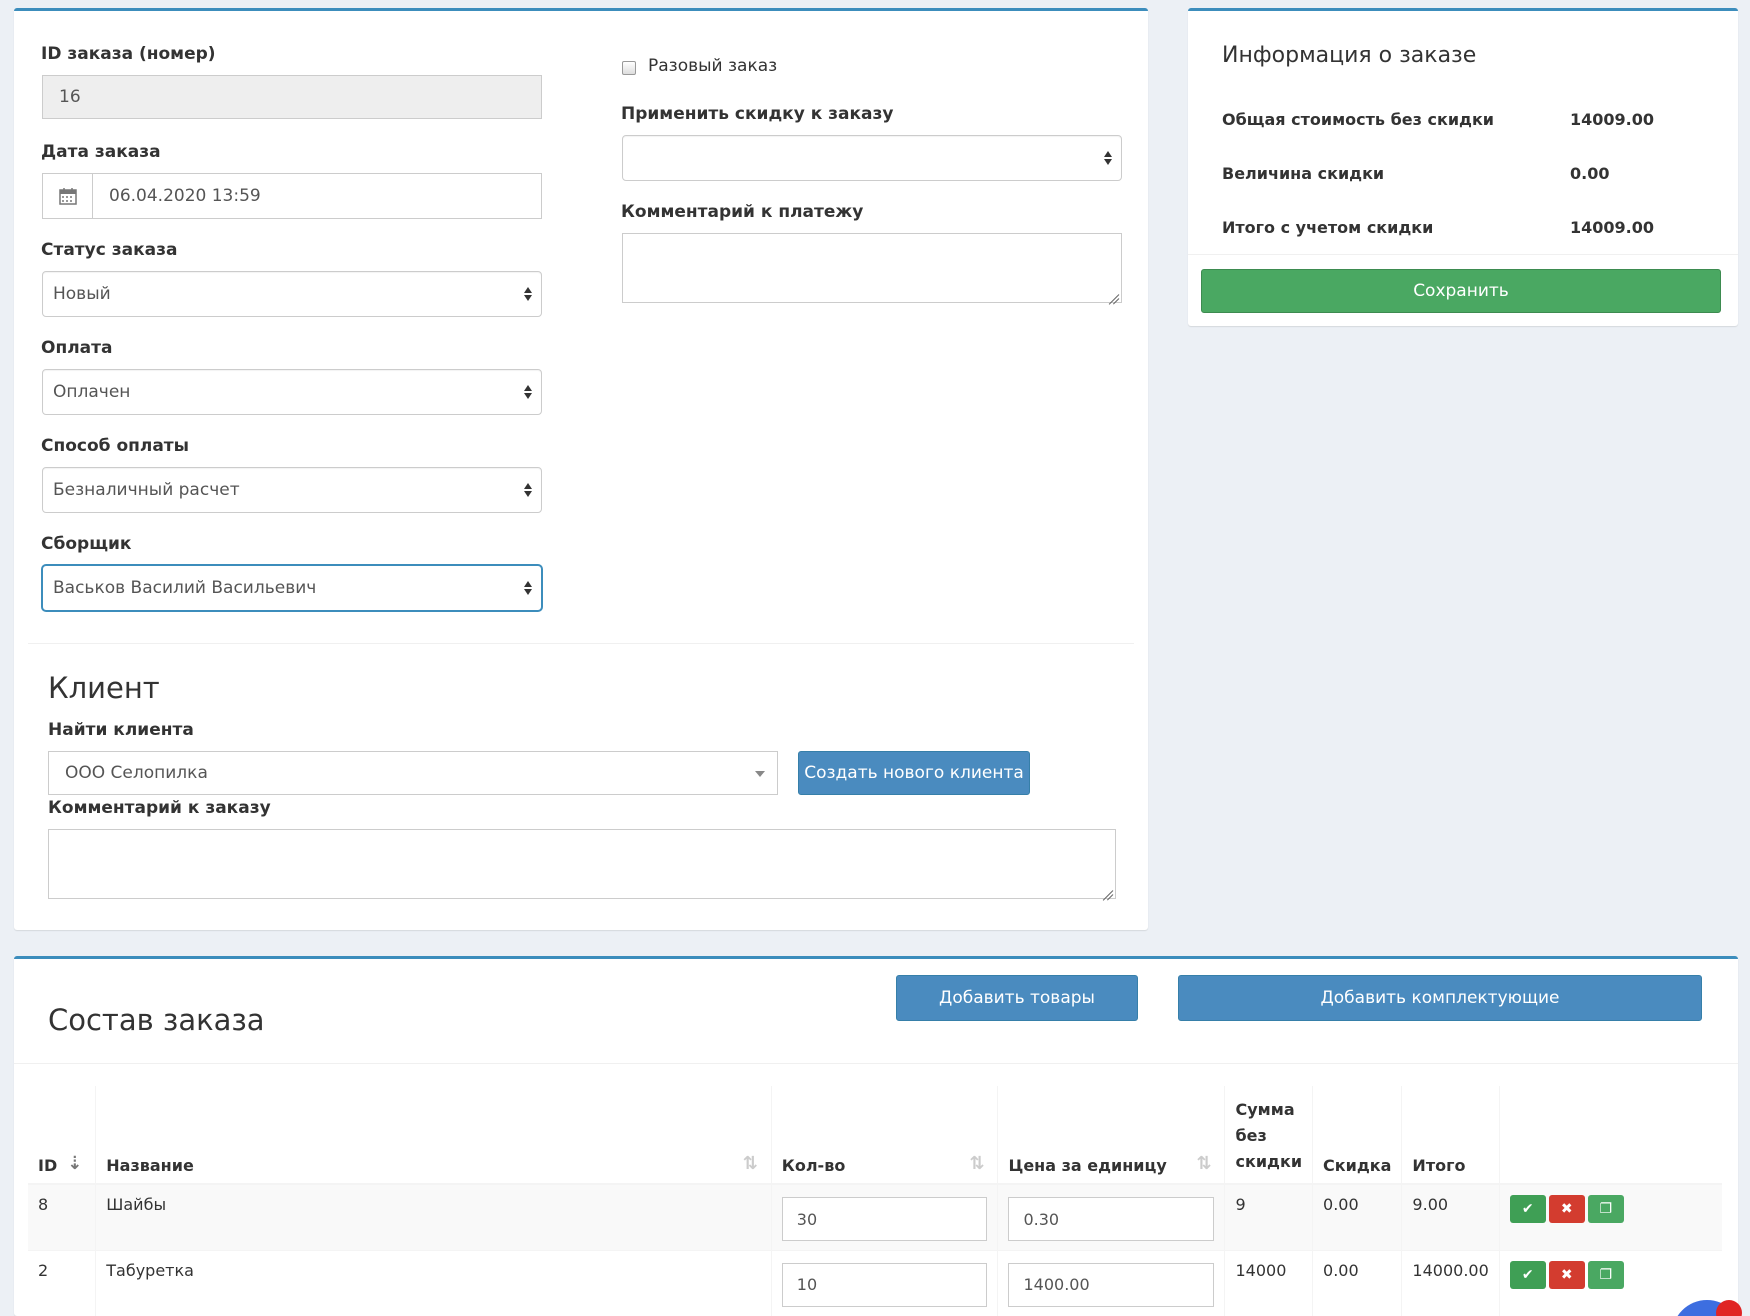 The height and width of the screenshot is (1316, 1750). Describe the element at coordinates (1111, 1135) in the screenshot. I see `col-price: Цена за единицу ⇅` at that location.